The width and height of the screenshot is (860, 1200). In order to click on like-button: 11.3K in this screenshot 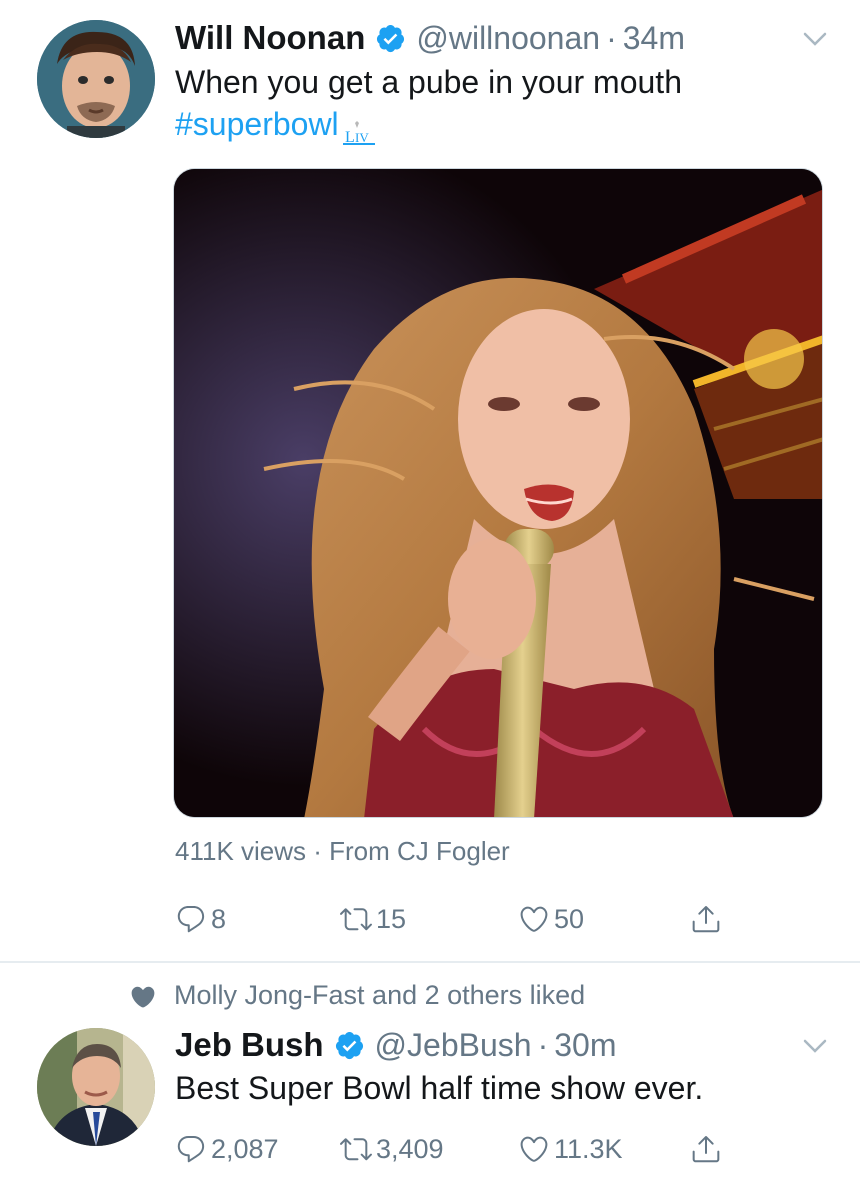, I will do `click(570, 1149)`.